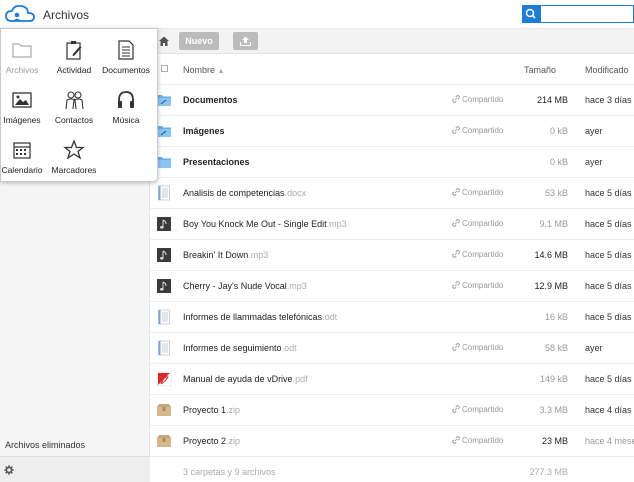 This screenshot has width=634, height=482. What do you see at coordinates (392, 131) in the screenshot?
I see `table-row: Imágenes Compartido 0 kB ayer` at bounding box center [392, 131].